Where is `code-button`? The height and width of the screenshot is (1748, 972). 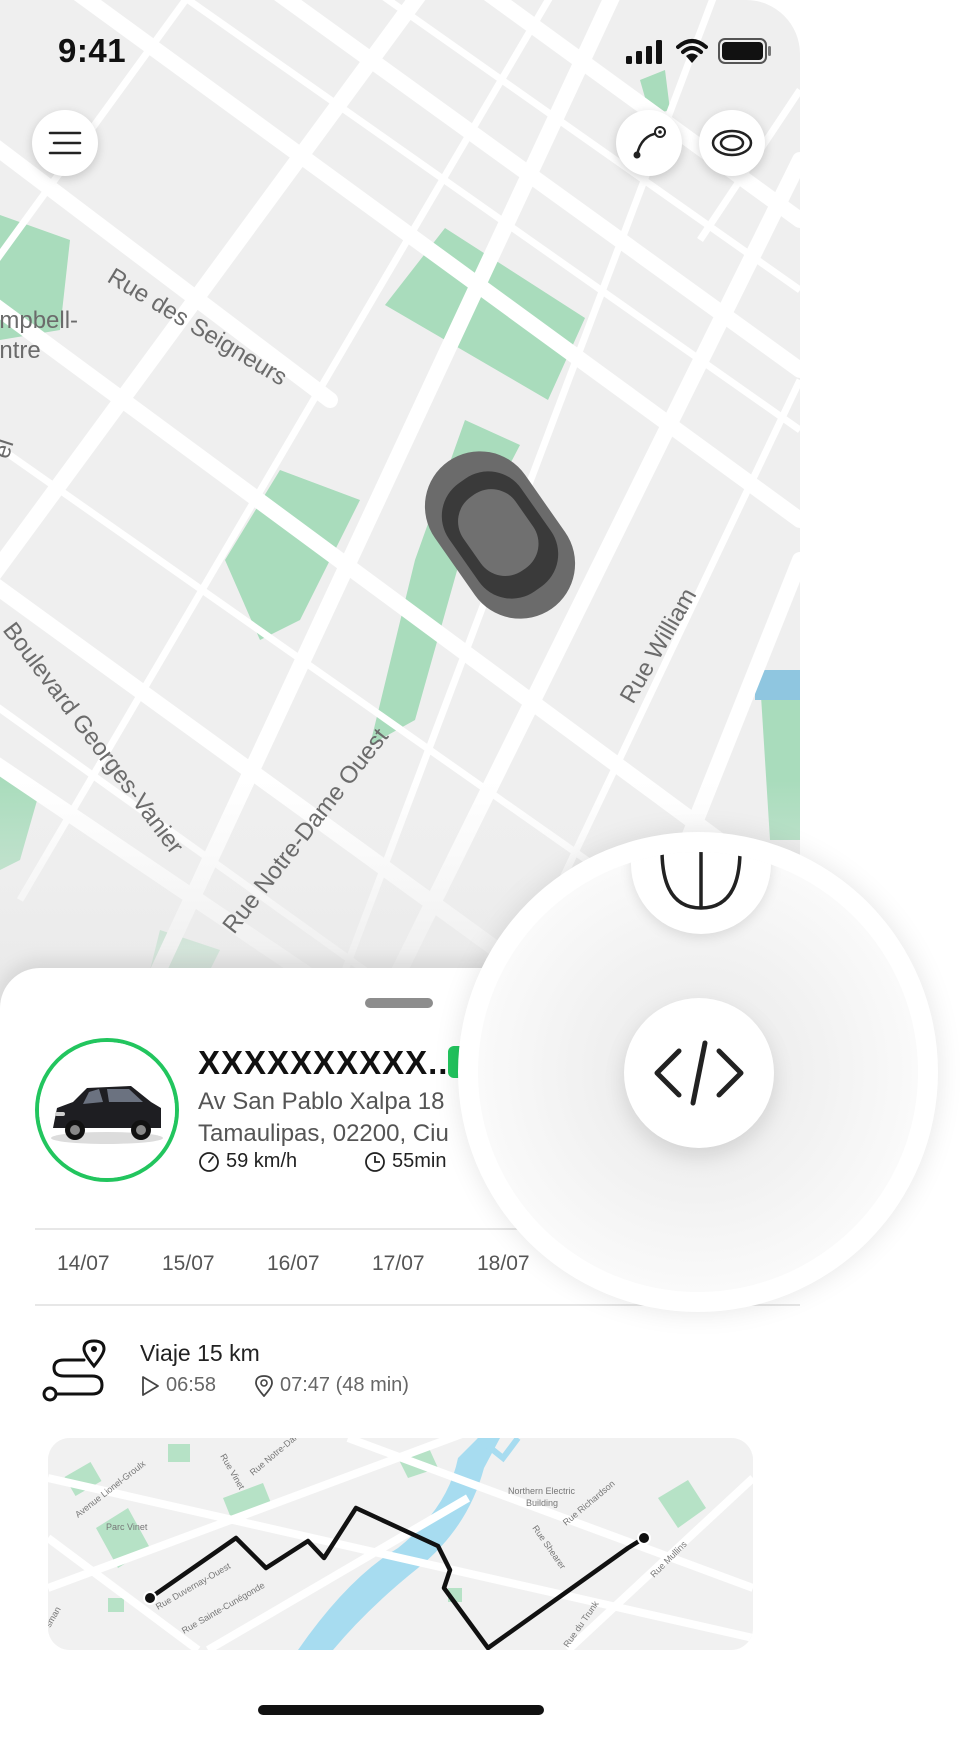 code-button is located at coordinates (699, 1073).